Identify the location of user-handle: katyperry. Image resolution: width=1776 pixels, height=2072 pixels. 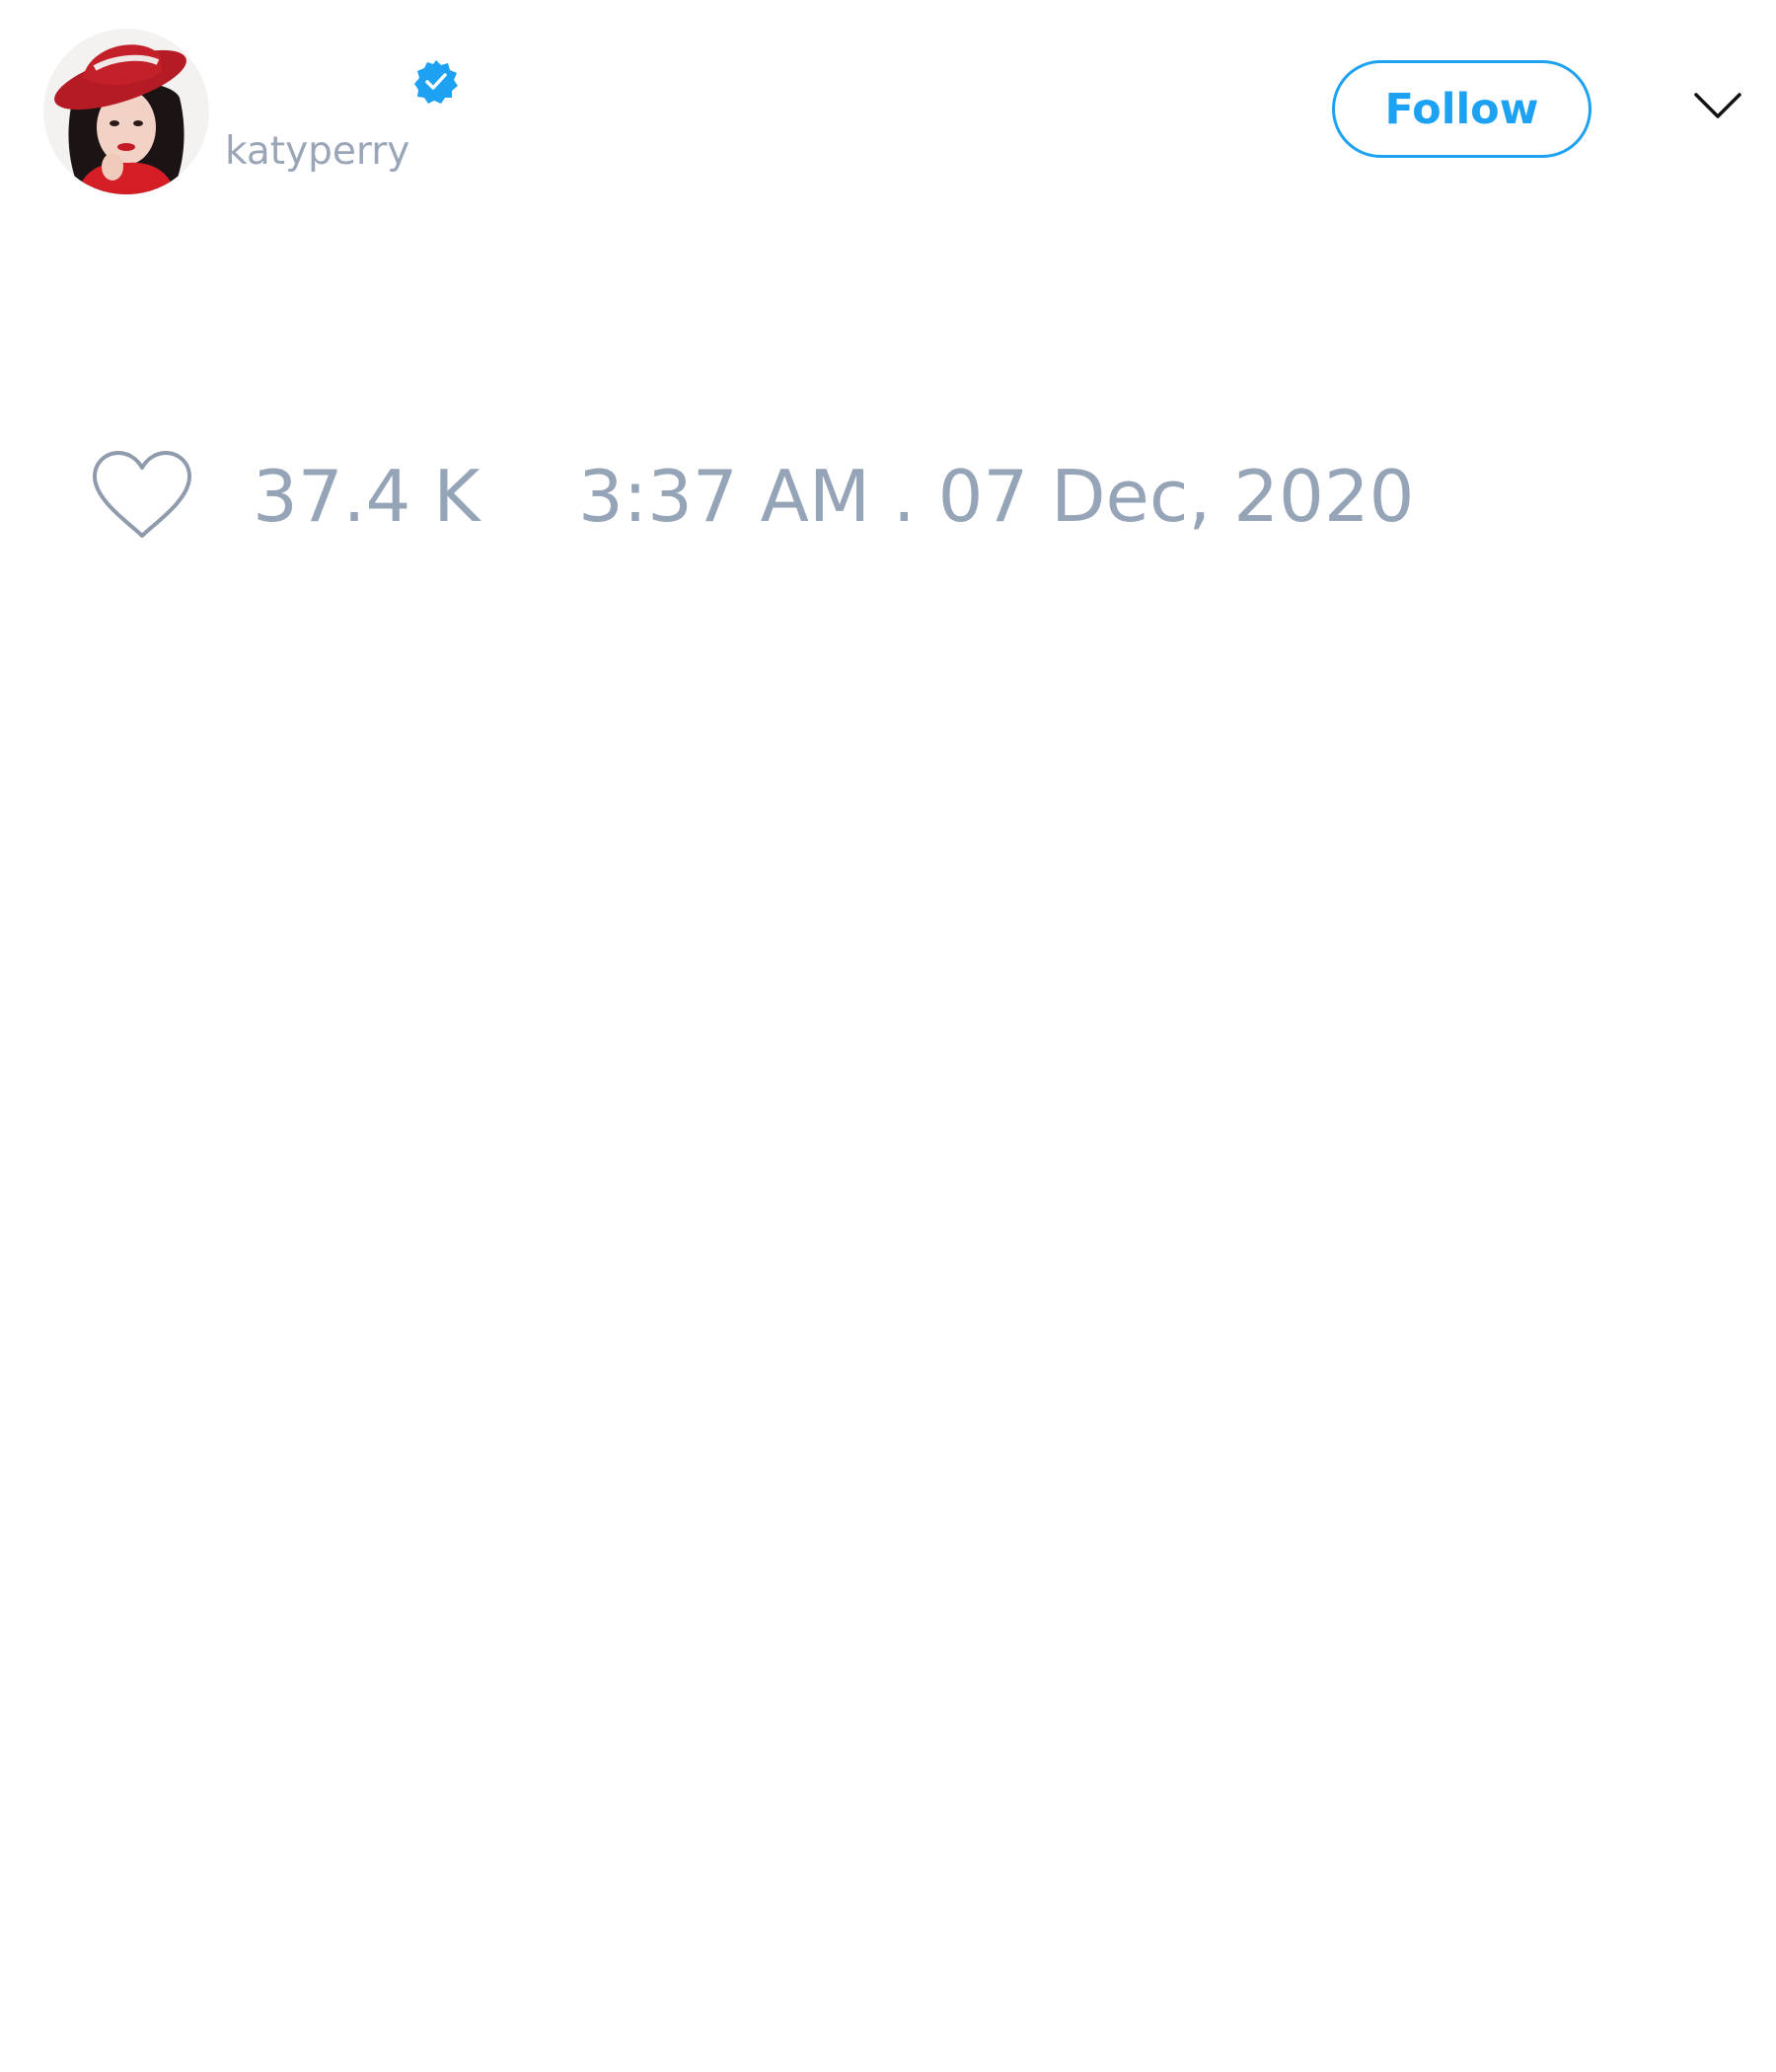
(317, 152).